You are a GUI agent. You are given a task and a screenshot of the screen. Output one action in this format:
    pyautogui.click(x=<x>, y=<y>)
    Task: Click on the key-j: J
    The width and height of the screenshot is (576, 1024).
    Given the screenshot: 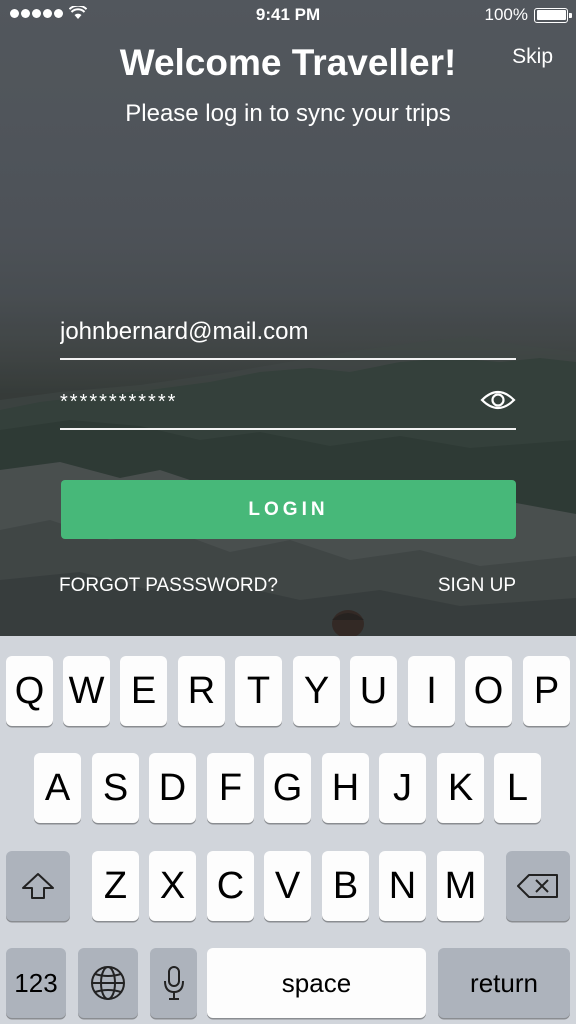 What is the action you would take?
    pyautogui.click(x=402, y=788)
    